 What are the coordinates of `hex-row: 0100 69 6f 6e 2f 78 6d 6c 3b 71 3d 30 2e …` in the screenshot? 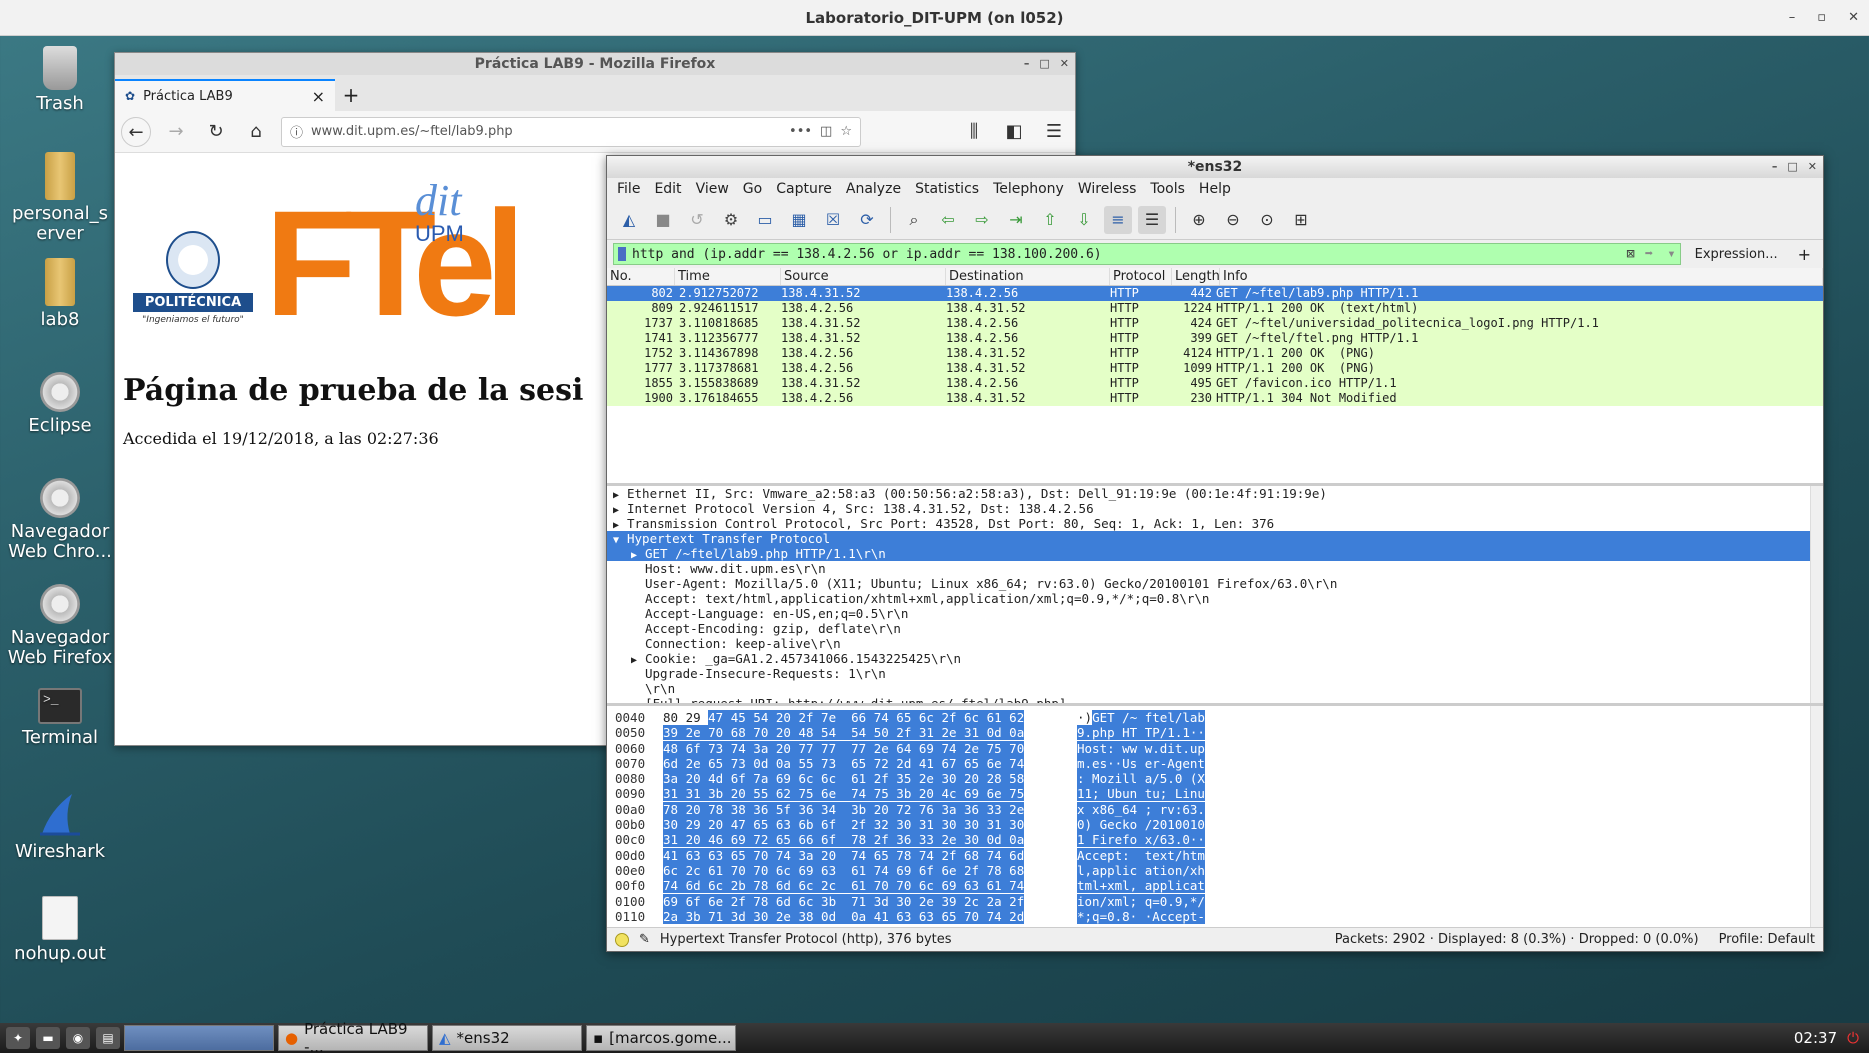 It's located at (1215, 901).